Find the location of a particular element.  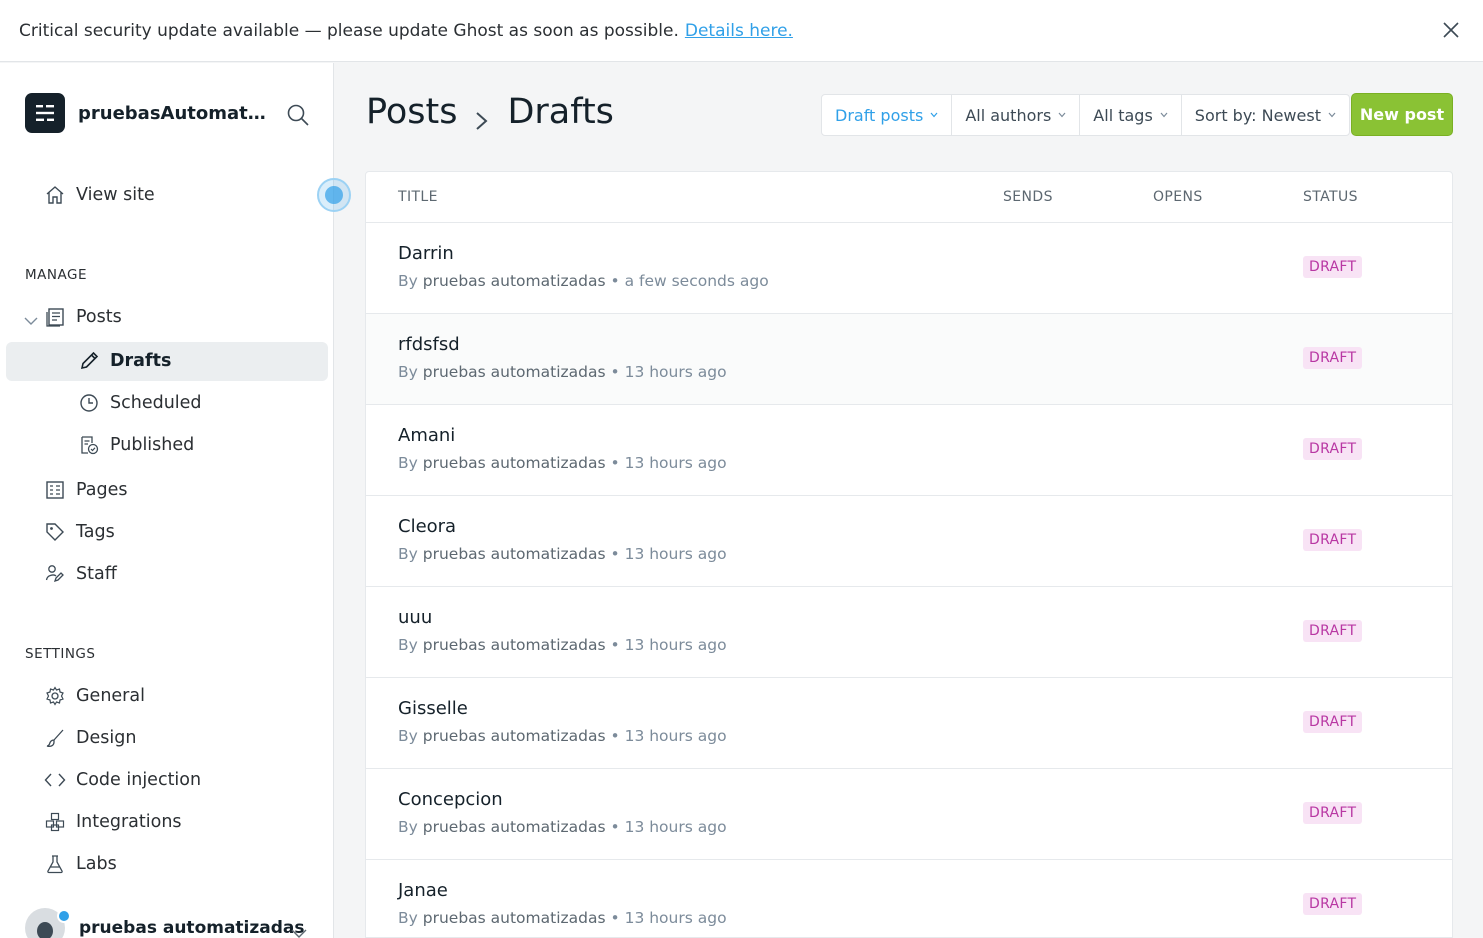

staff-icon is located at coordinates (55, 574).